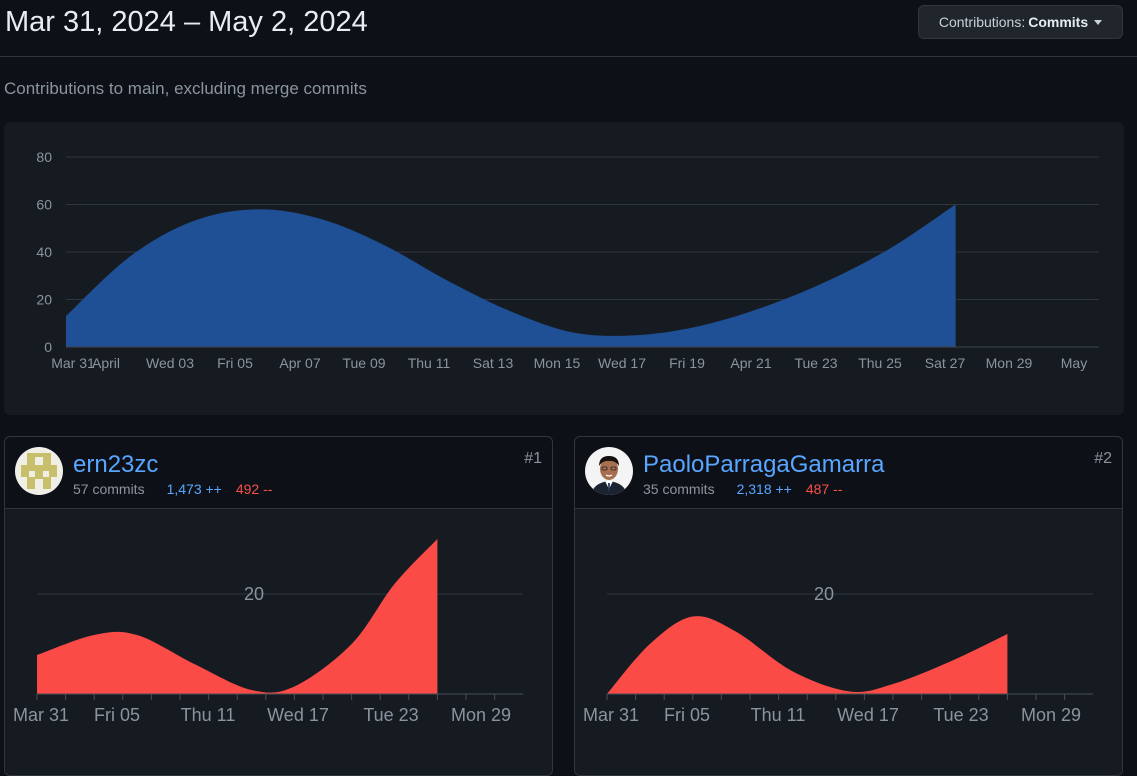 The width and height of the screenshot is (1137, 776). What do you see at coordinates (170, 363) in the screenshot?
I see `x-tick-label: Wed 03` at bounding box center [170, 363].